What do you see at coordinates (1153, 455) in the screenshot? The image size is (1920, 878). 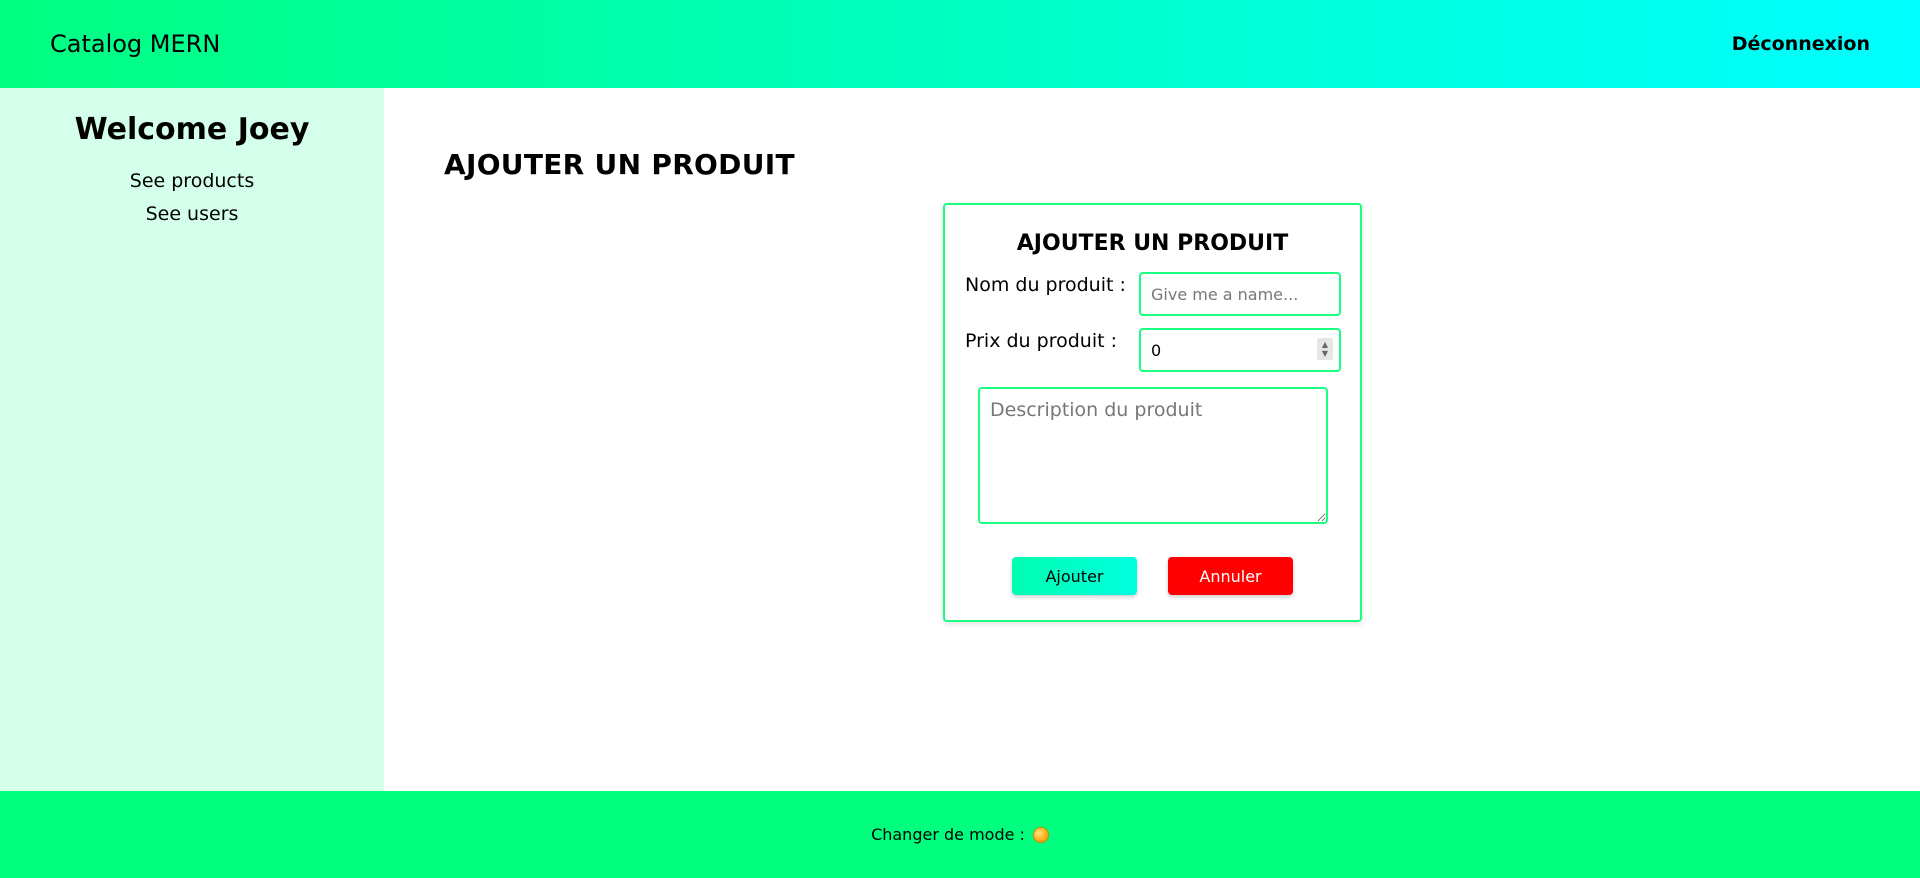 I see `product-description-textarea` at bounding box center [1153, 455].